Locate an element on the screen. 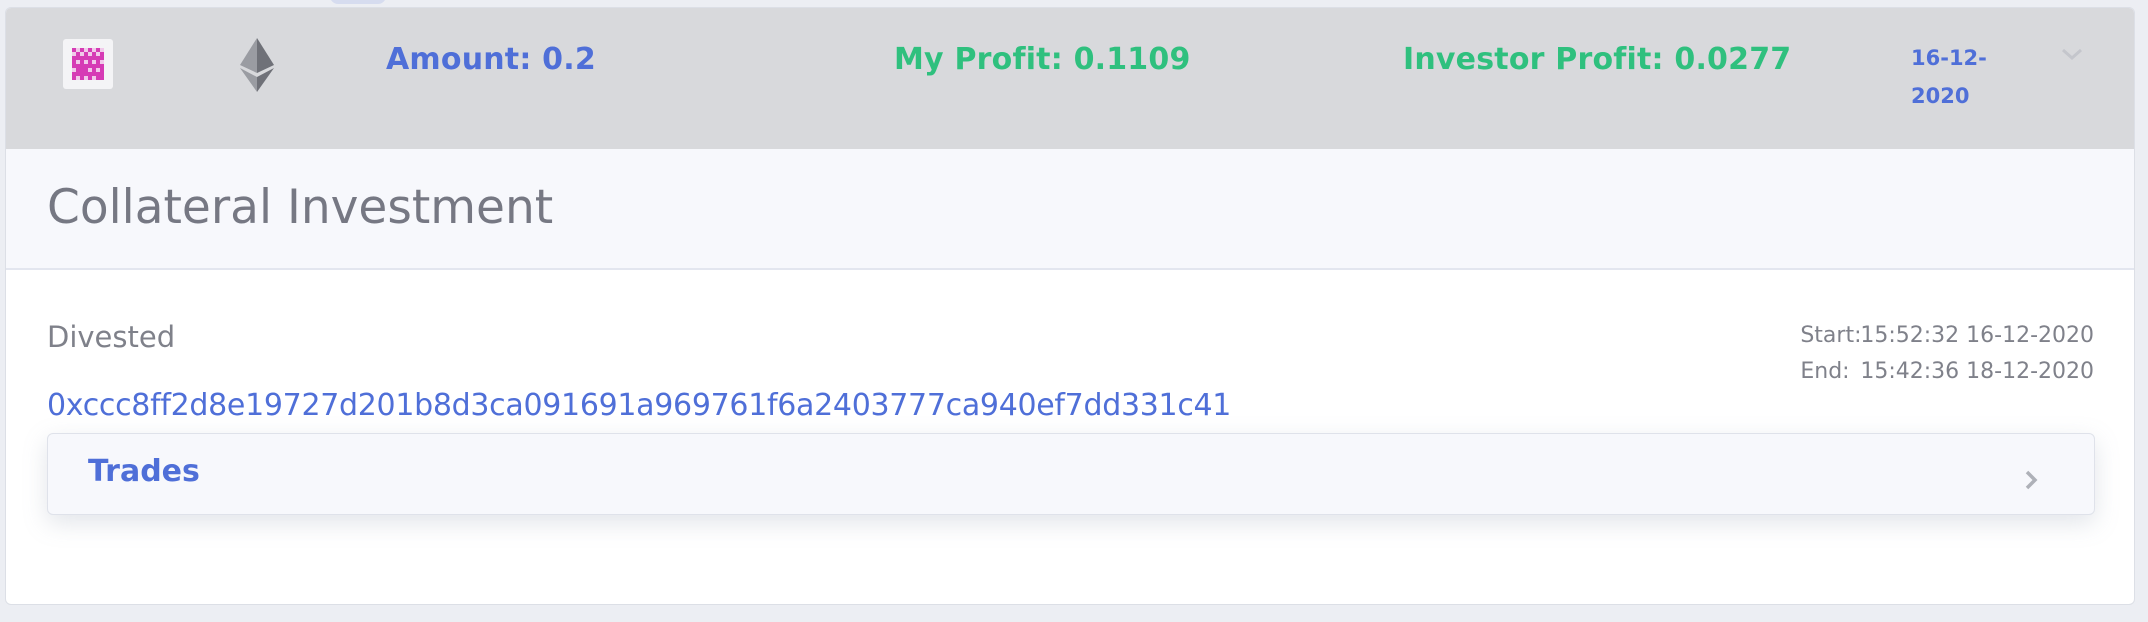 The height and width of the screenshot is (622, 2148). amount-value: Amount: 0.2 is located at coordinates (491, 59).